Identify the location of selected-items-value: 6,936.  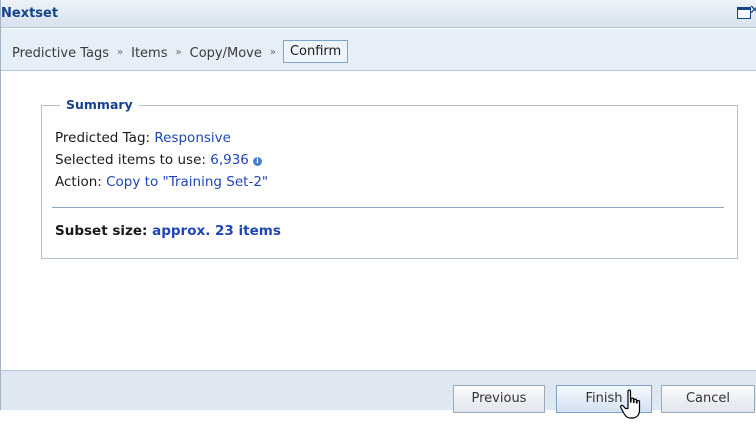
(229, 160).